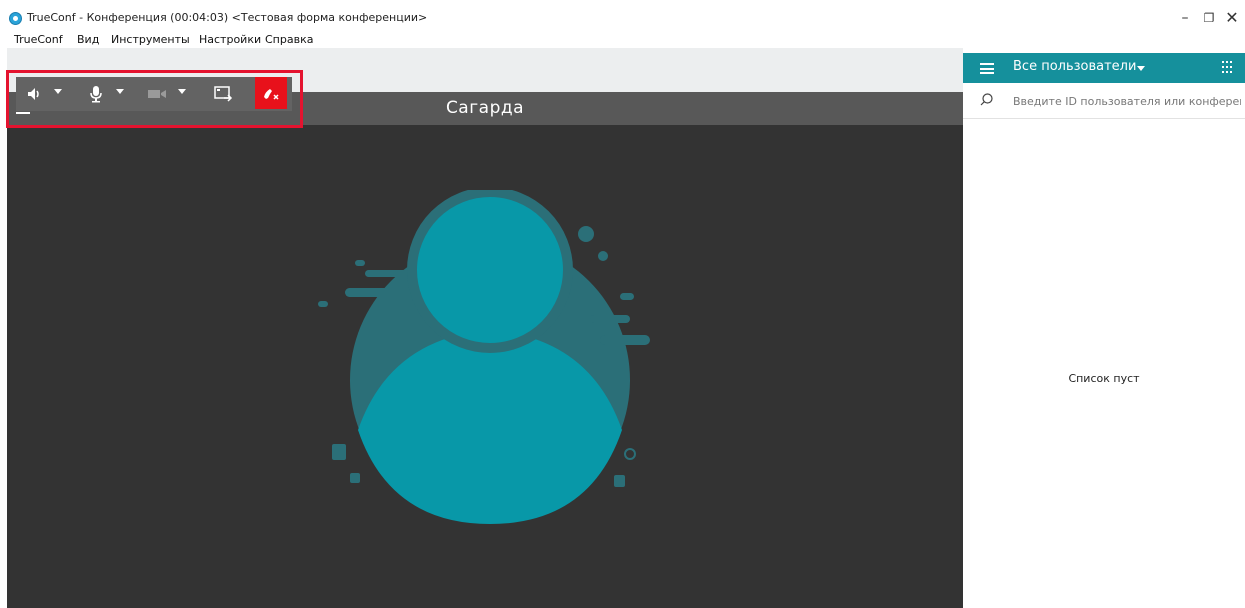 The width and height of the screenshot is (1245, 608). Describe the element at coordinates (150, 39) in the screenshot. I see `menu-tools: Инструменты` at that location.